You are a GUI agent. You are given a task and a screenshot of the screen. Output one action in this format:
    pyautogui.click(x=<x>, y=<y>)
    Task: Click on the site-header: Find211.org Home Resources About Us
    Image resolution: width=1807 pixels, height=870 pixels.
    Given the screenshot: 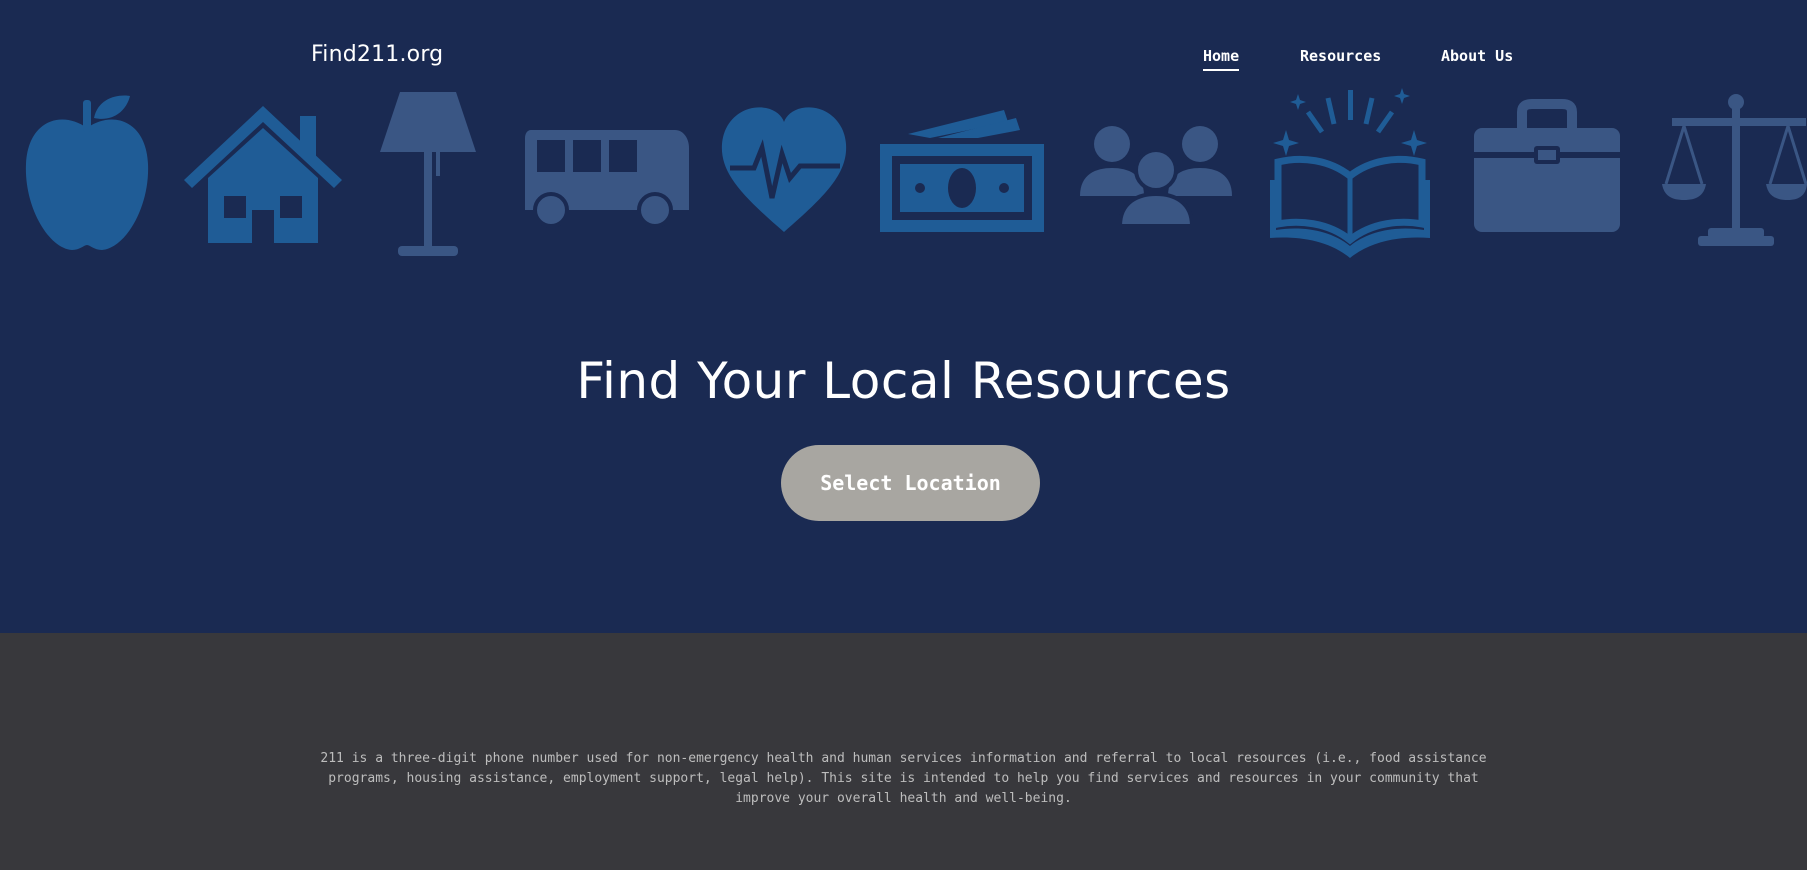 What is the action you would take?
    pyautogui.click(x=903, y=50)
    